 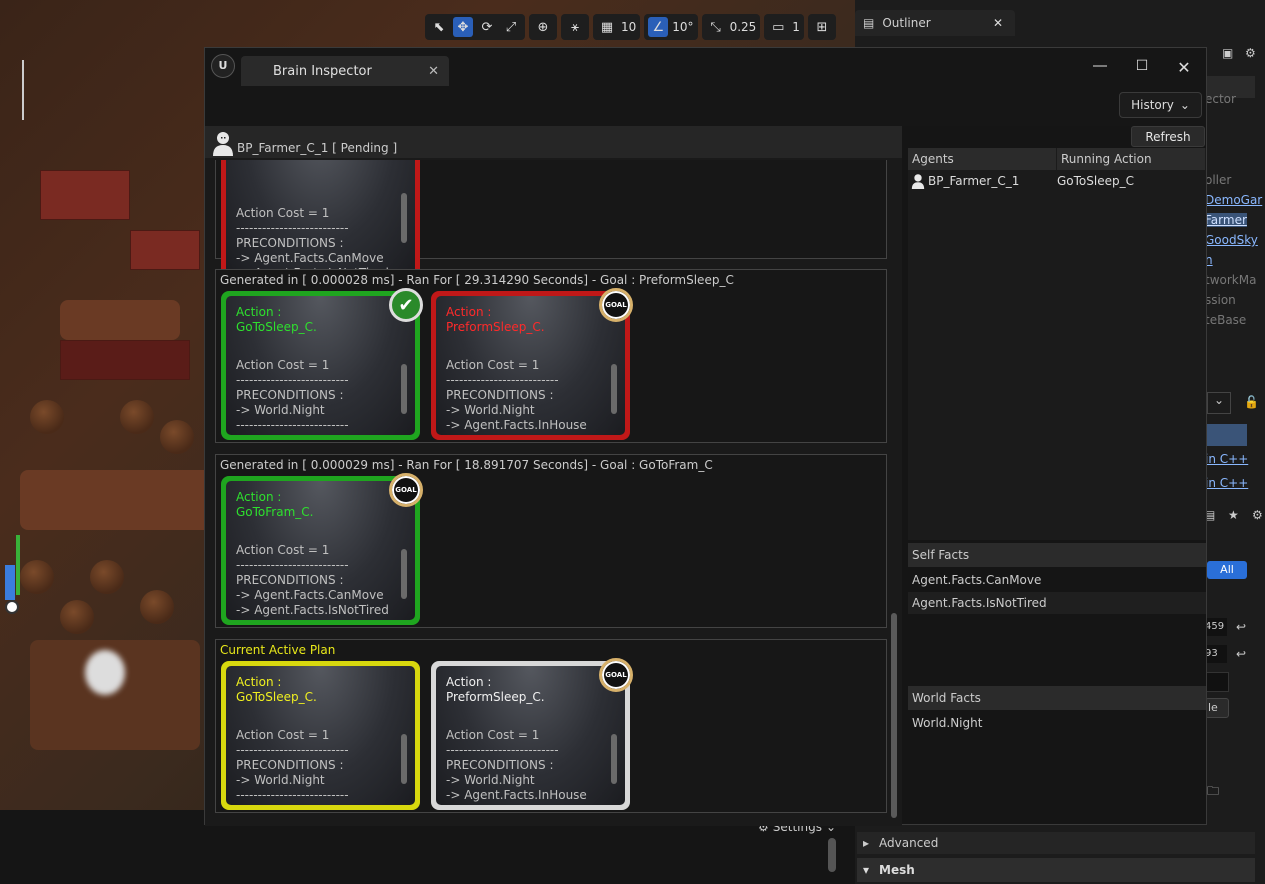 What do you see at coordinates (869, 23) in the screenshot?
I see `outliner-icon: ▤` at bounding box center [869, 23].